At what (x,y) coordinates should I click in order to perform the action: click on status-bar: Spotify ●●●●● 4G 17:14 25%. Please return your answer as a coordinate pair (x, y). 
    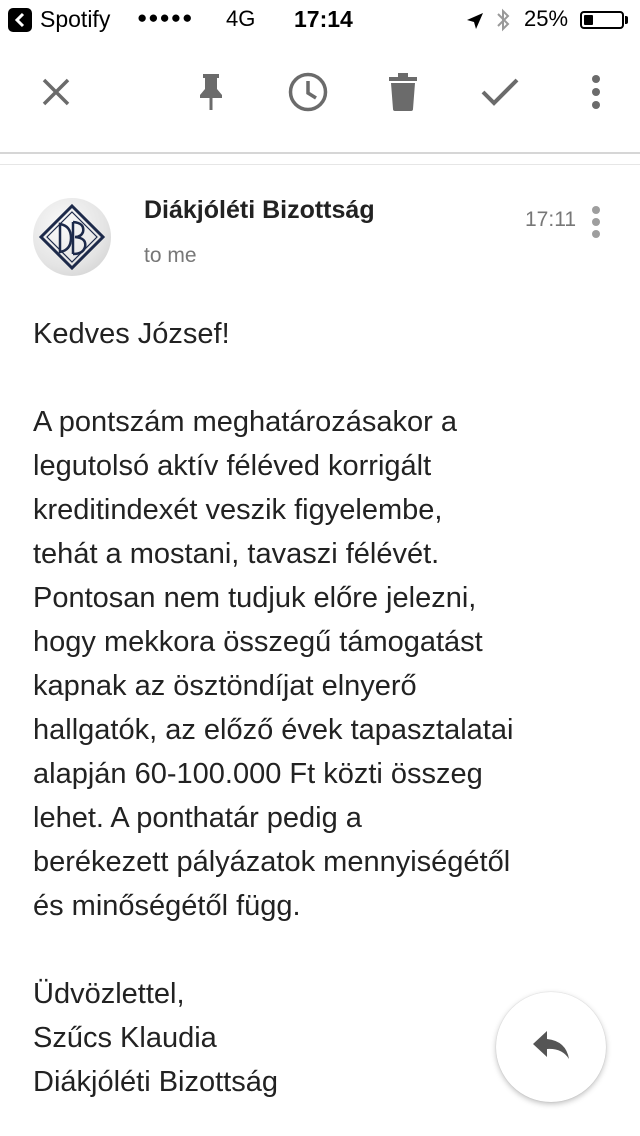
    Looking at the image, I should click on (320, 20).